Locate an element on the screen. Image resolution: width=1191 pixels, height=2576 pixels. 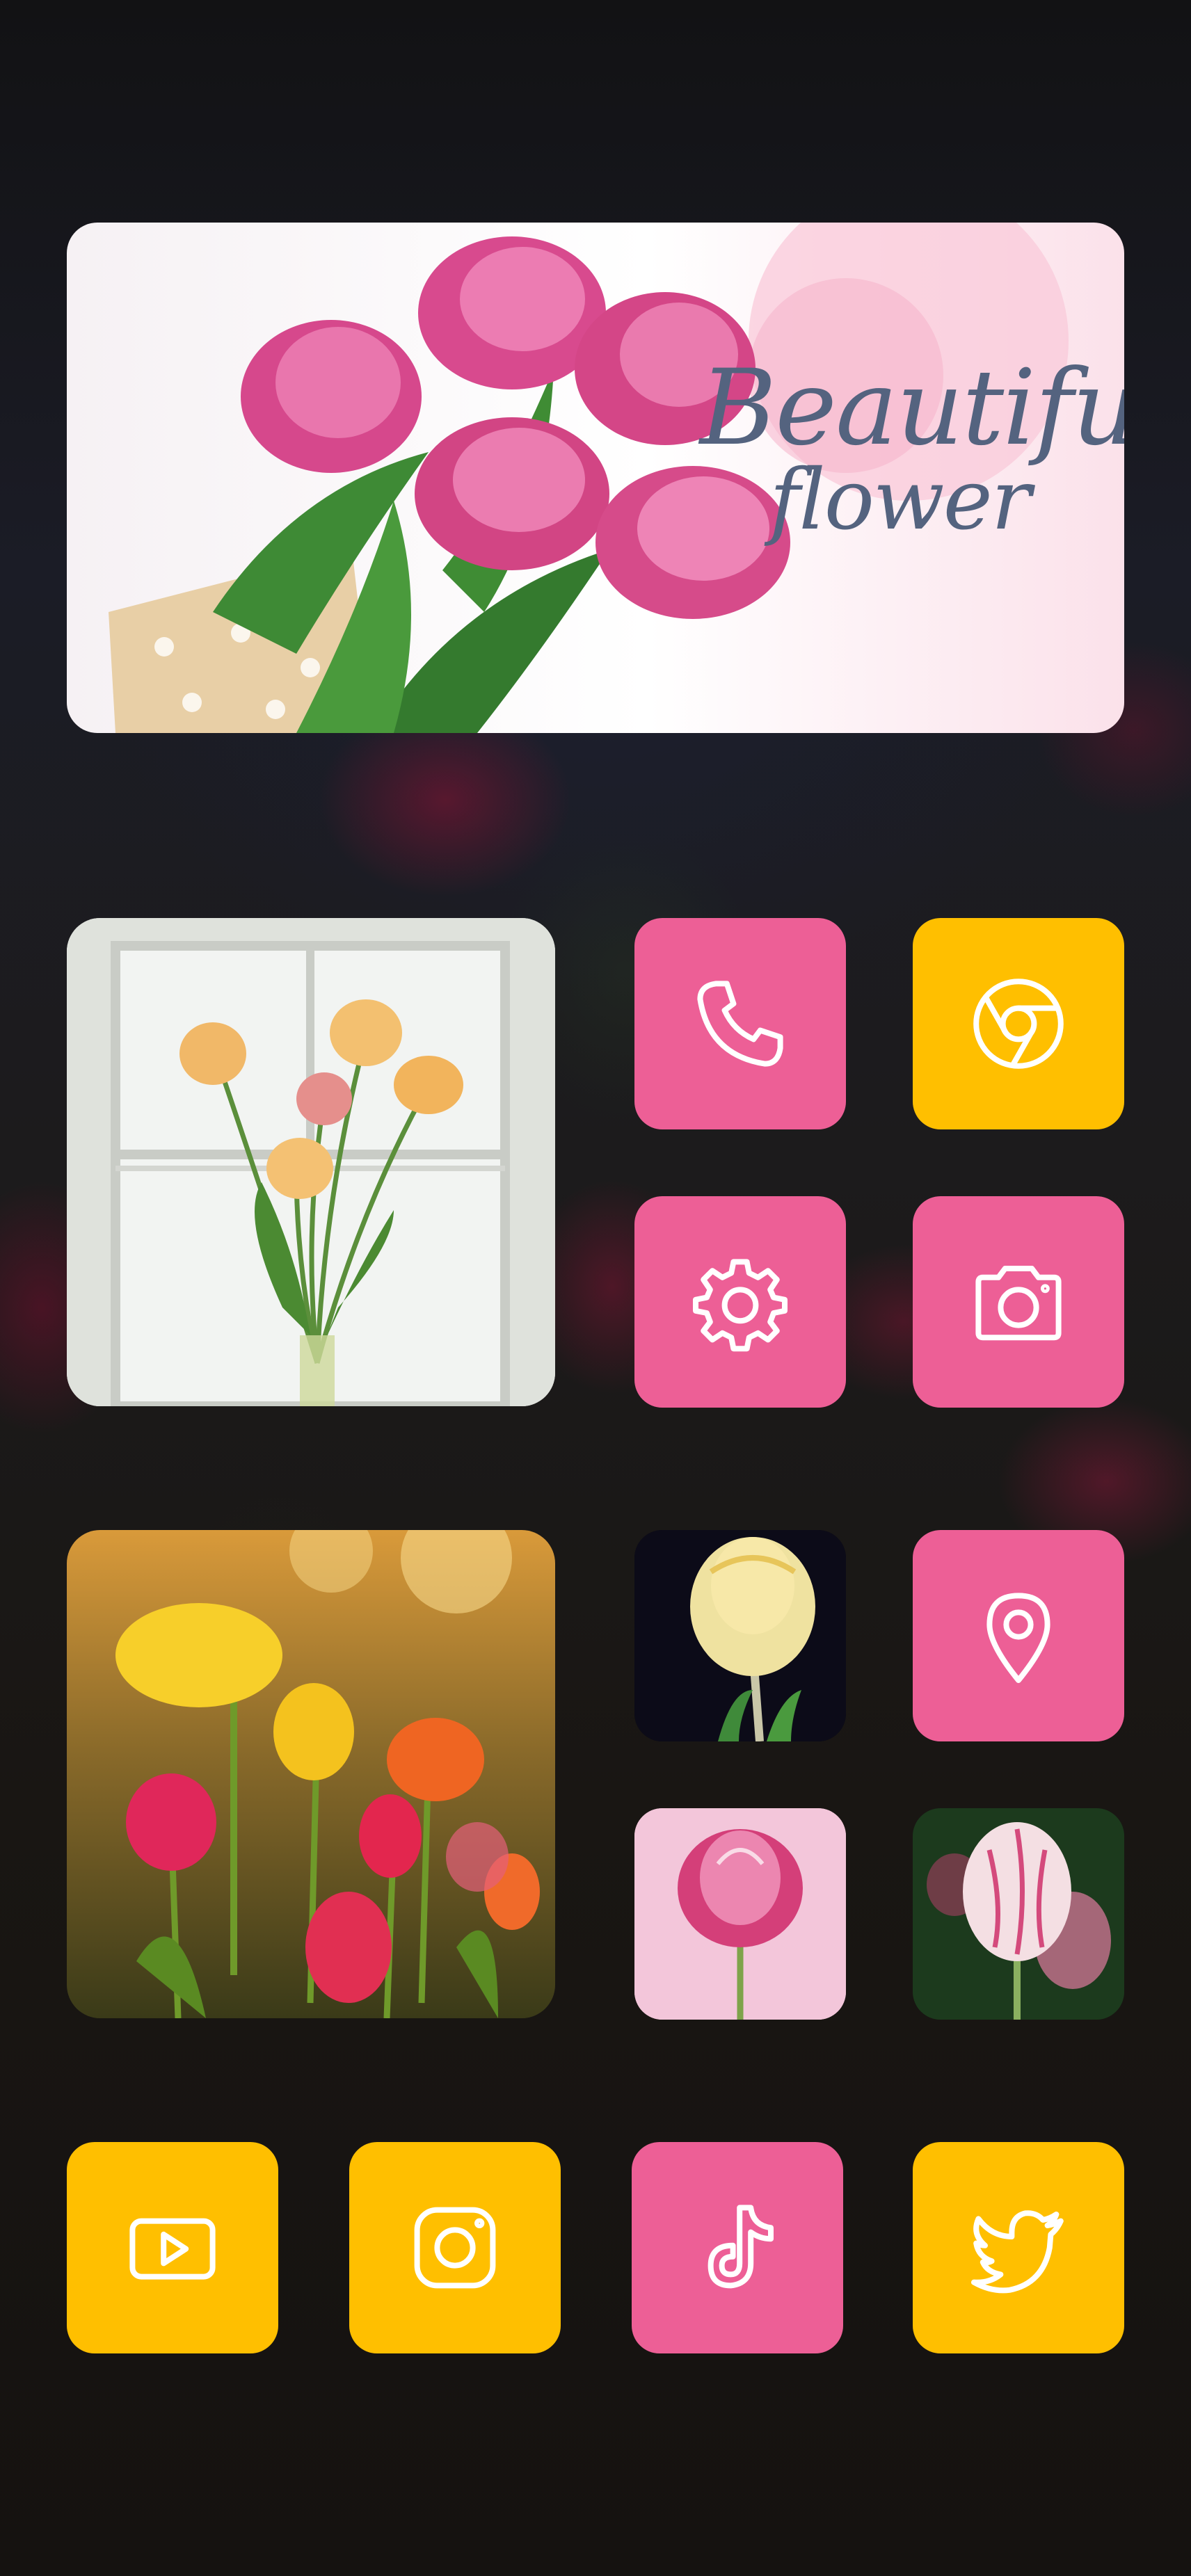
yellow-tulip-photo-icon is located at coordinates (740, 1635).